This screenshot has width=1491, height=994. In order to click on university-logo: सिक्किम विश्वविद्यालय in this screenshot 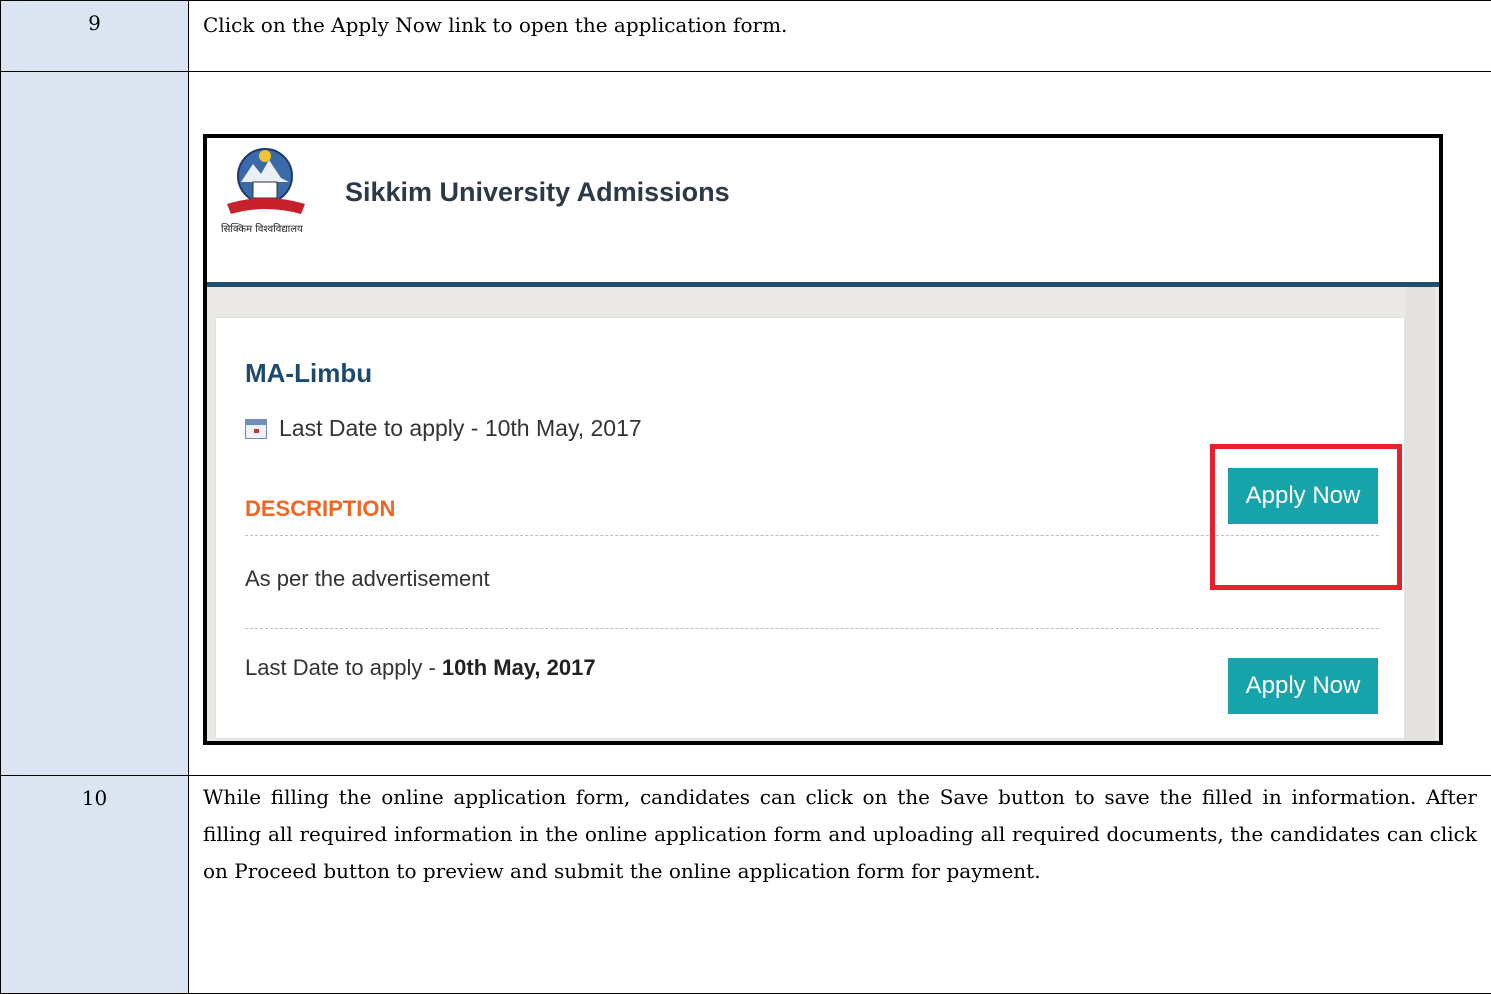, I will do `click(267, 192)`.